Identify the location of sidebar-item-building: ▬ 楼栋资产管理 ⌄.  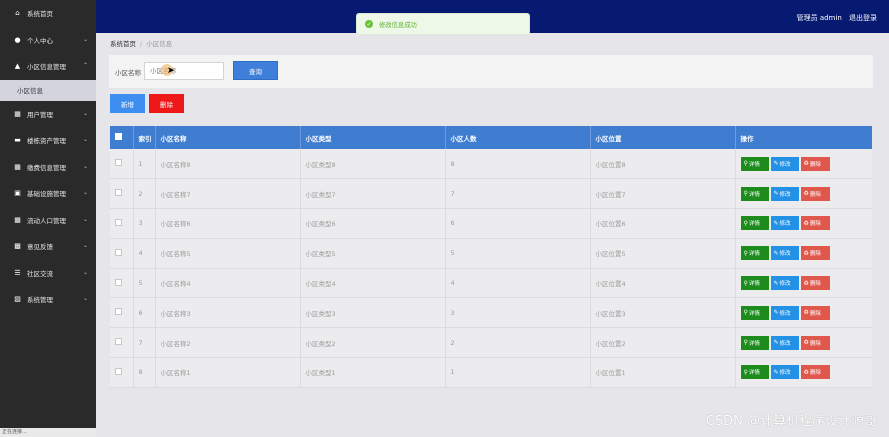
(48, 140).